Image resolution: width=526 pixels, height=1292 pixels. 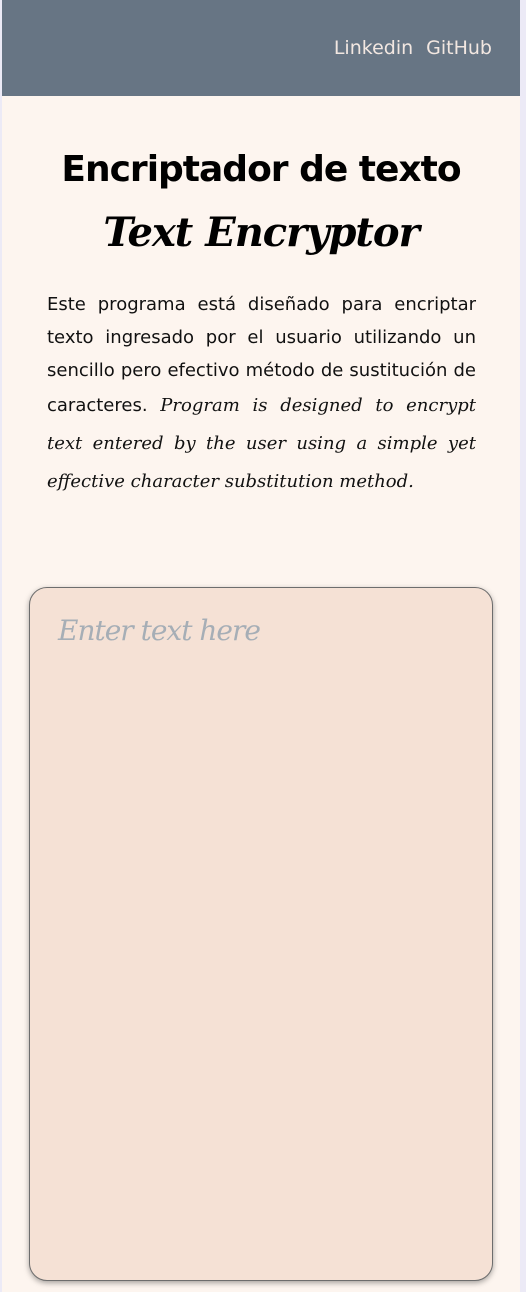 What do you see at coordinates (261, 169) in the screenshot?
I see `page-title: Encriptador de texto` at bounding box center [261, 169].